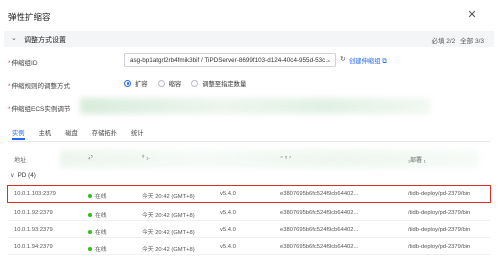  I want to click on cell-address: 10.0.1.92:2379, so click(33, 213).